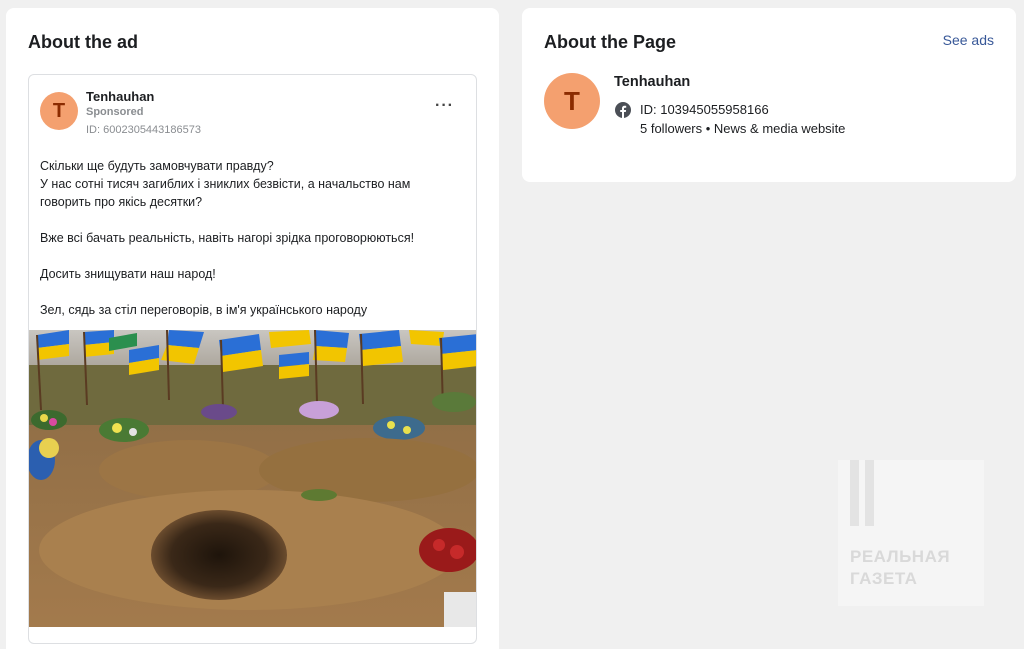  Describe the element at coordinates (444, 106) in the screenshot. I see `more-options-icon: ···` at that location.